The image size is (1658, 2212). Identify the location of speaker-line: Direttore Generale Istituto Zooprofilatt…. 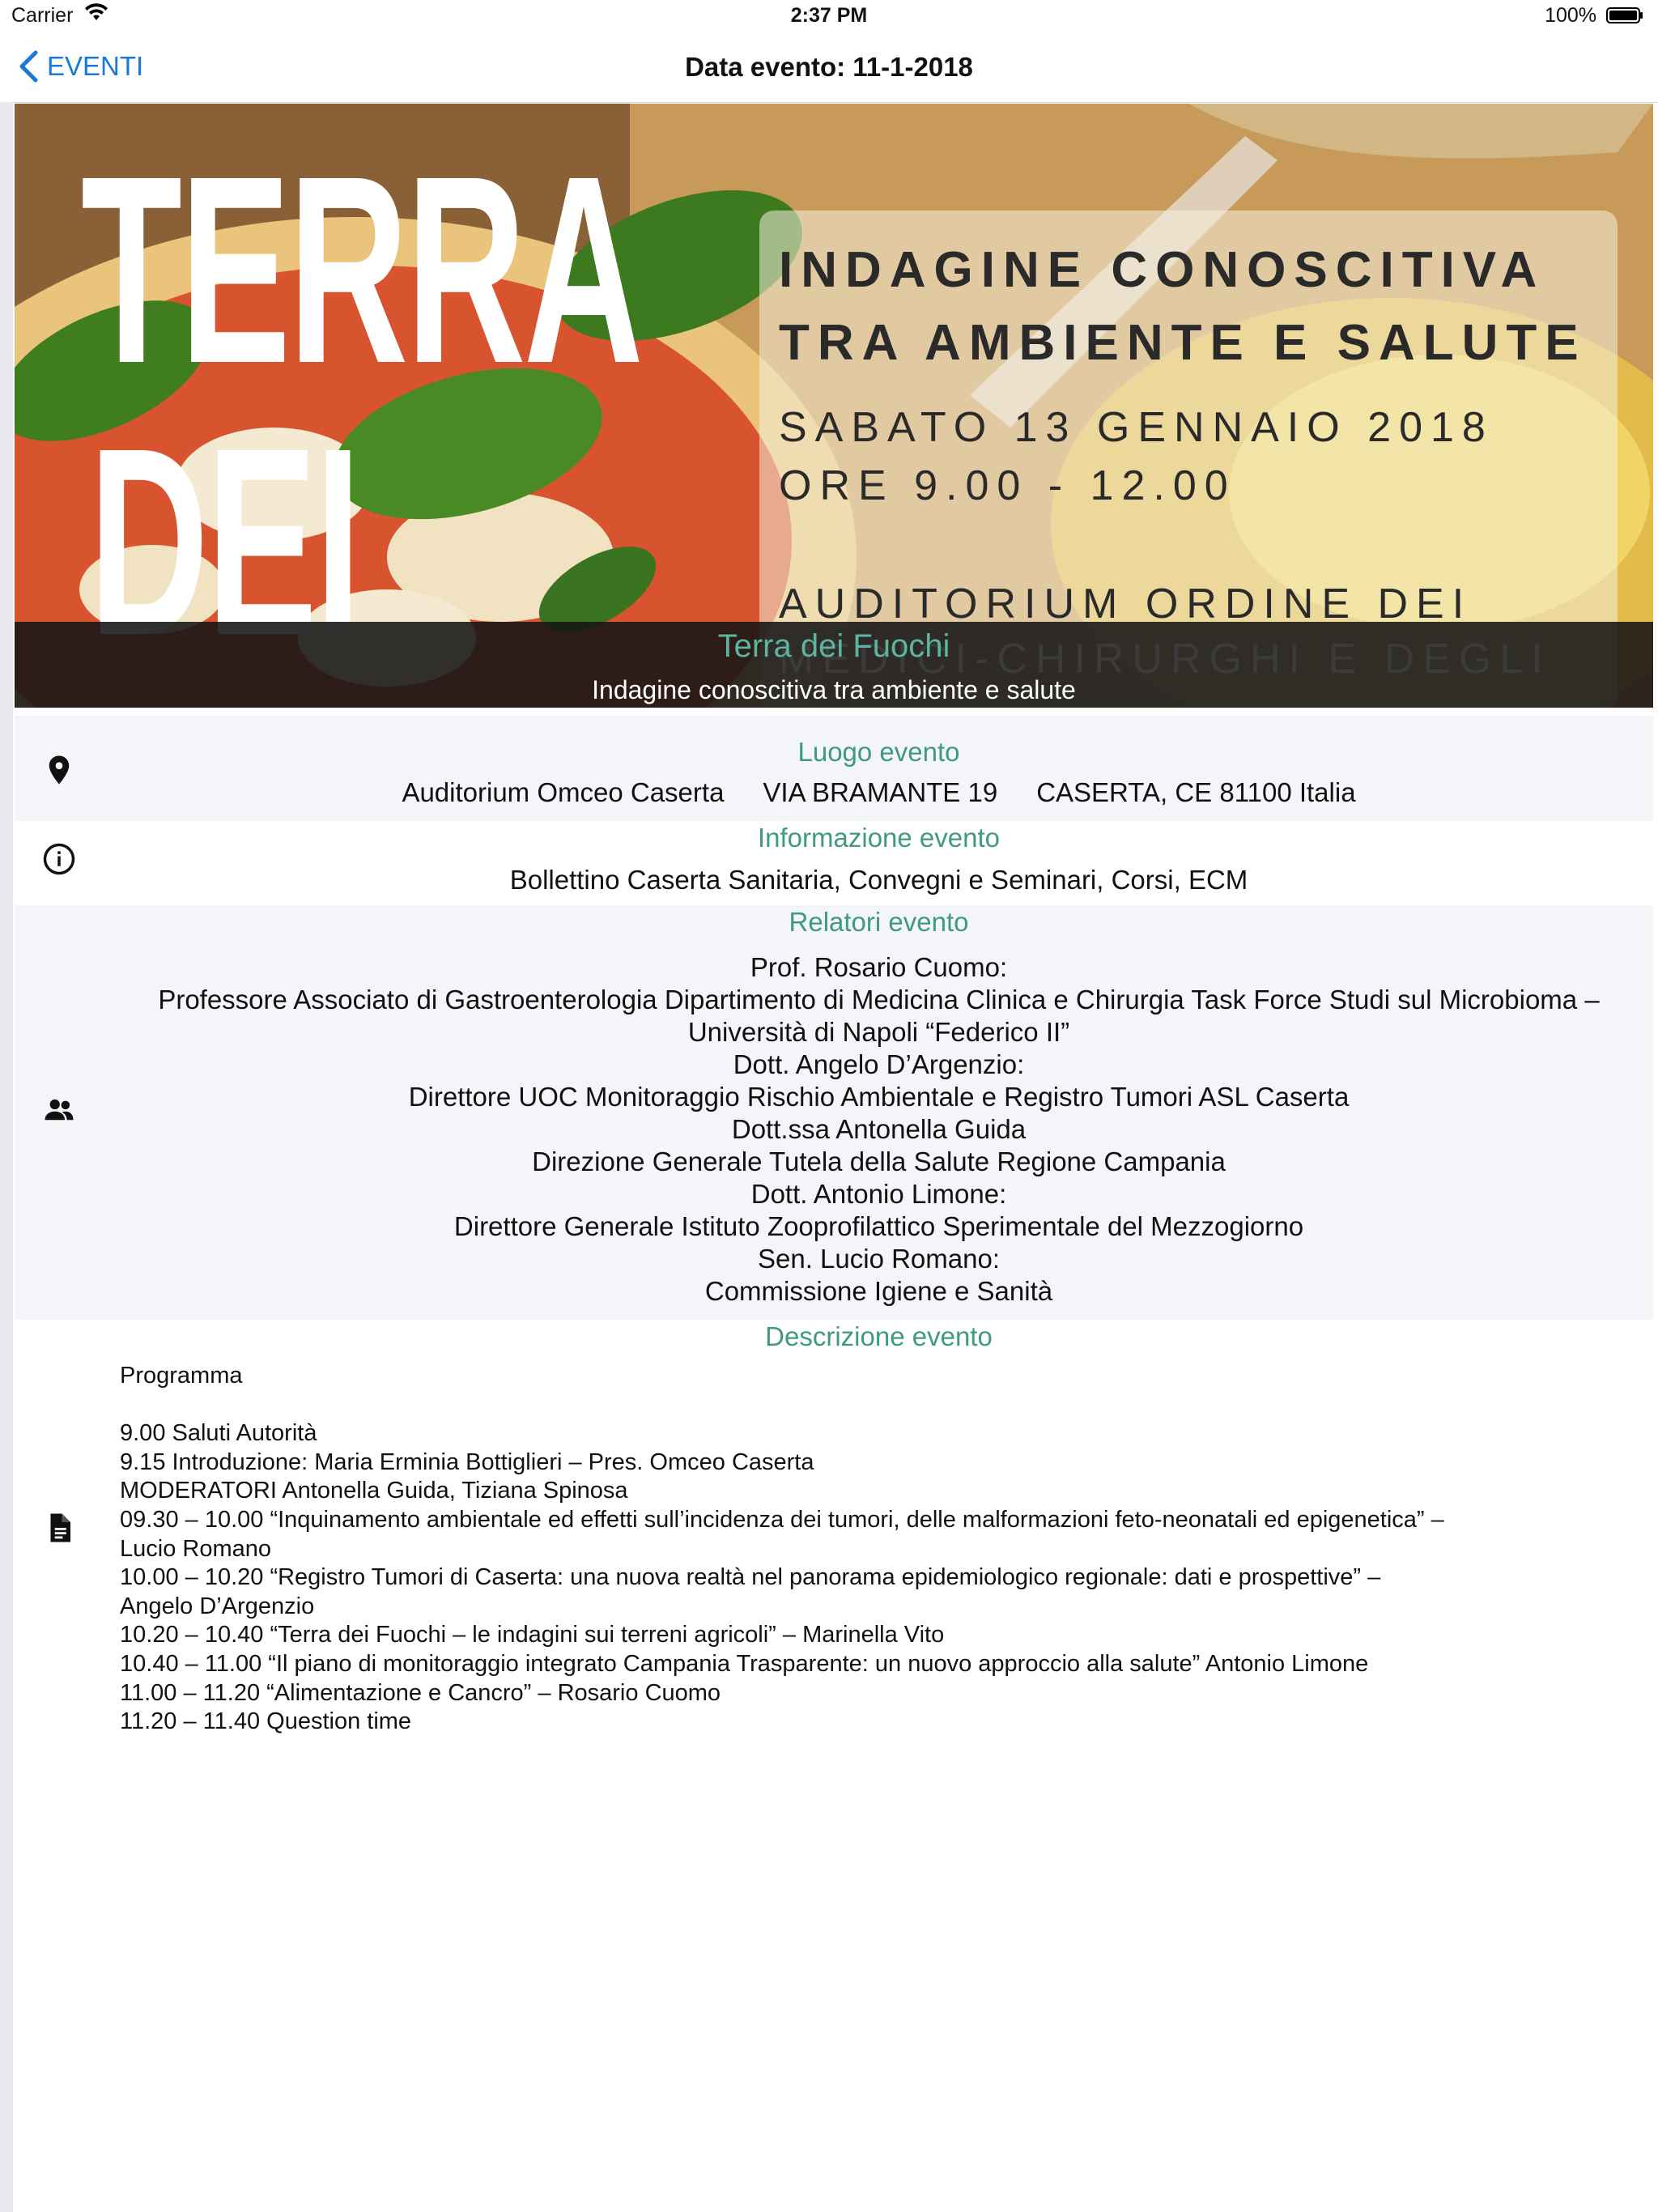
(878, 1226).